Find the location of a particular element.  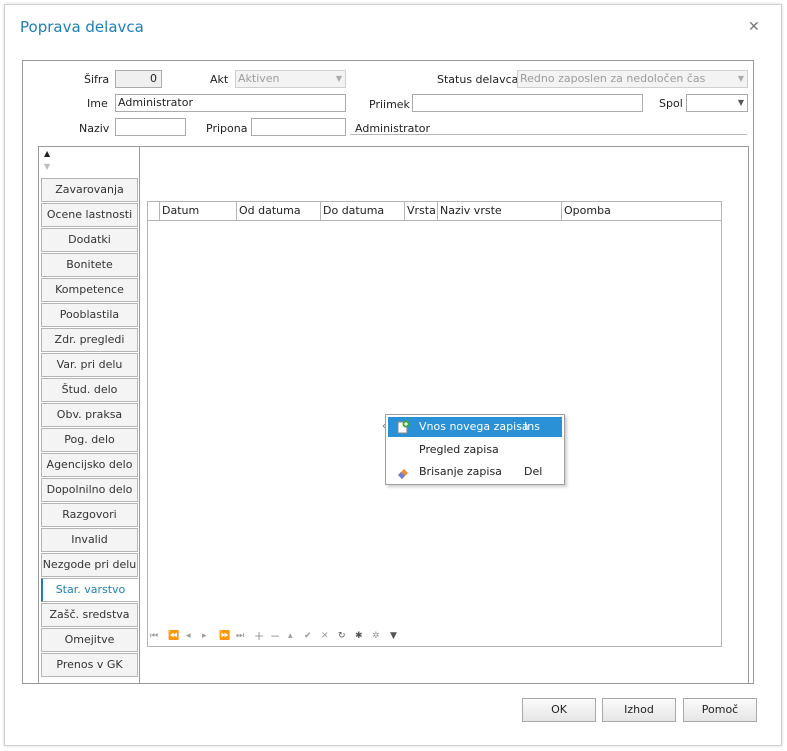

status-value: Redno zaposlen za nedoločen čas is located at coordinates (613, 78).